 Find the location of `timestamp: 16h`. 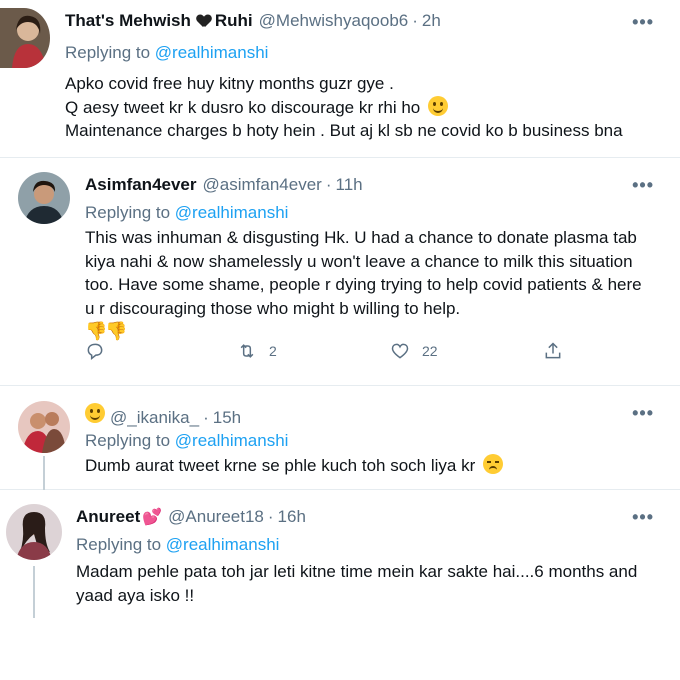

timestamp: 16h is located at coordinates (292, 517).